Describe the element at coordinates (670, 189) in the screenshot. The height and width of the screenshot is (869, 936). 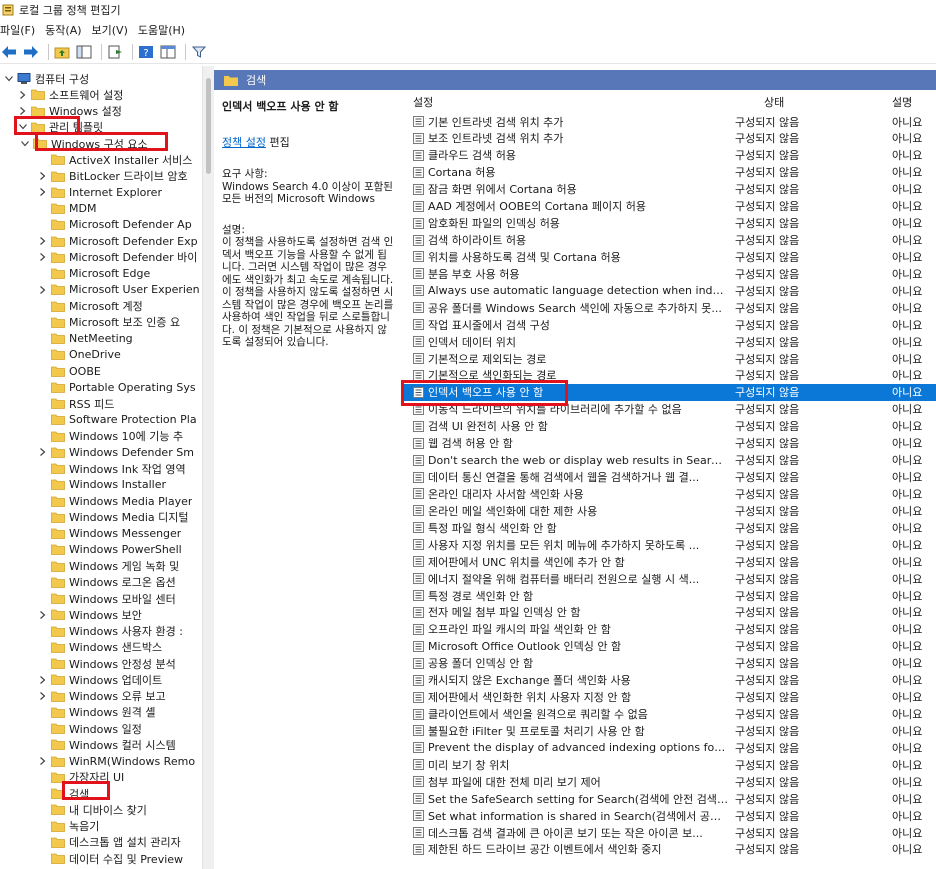
I see `policy-row: 잠금 화면 위에서 Cortana 허용 구성되지 않음 아니요` at that location.